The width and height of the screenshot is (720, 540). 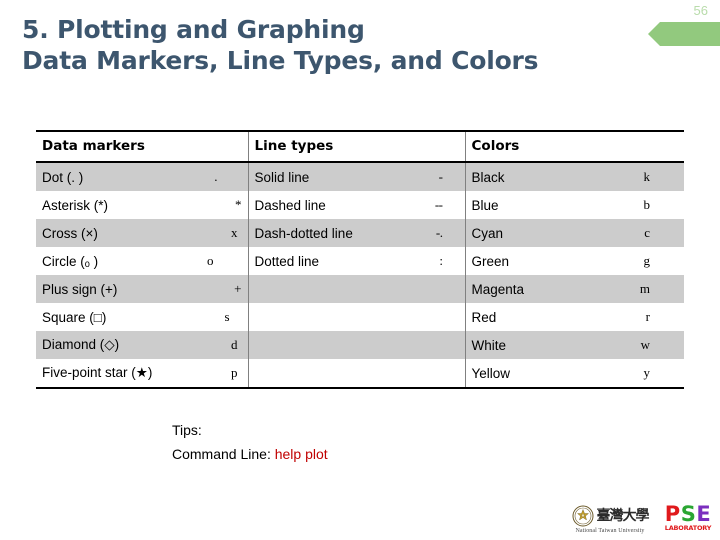 What do you see at coordinates (222, 261) in the screenshot?
I see `marker-symbol: o` at bounding box center [222, 261].